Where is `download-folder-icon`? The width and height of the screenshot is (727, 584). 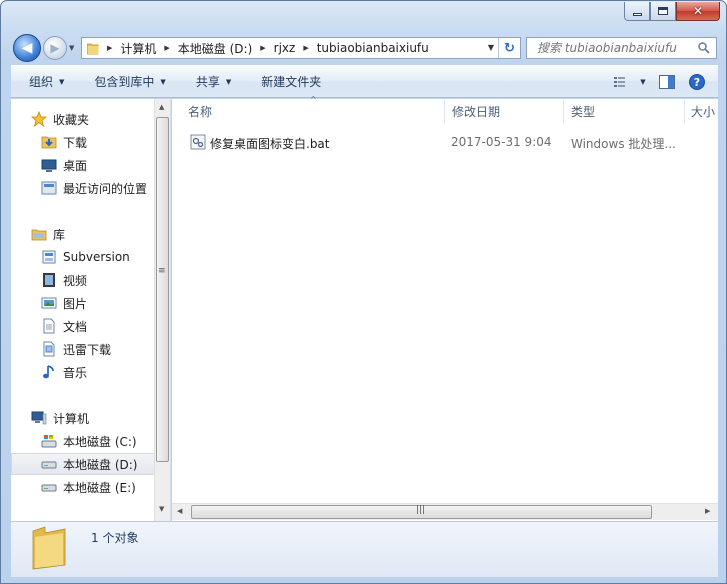 download-folder-icon is located at coordinates (49, 142).